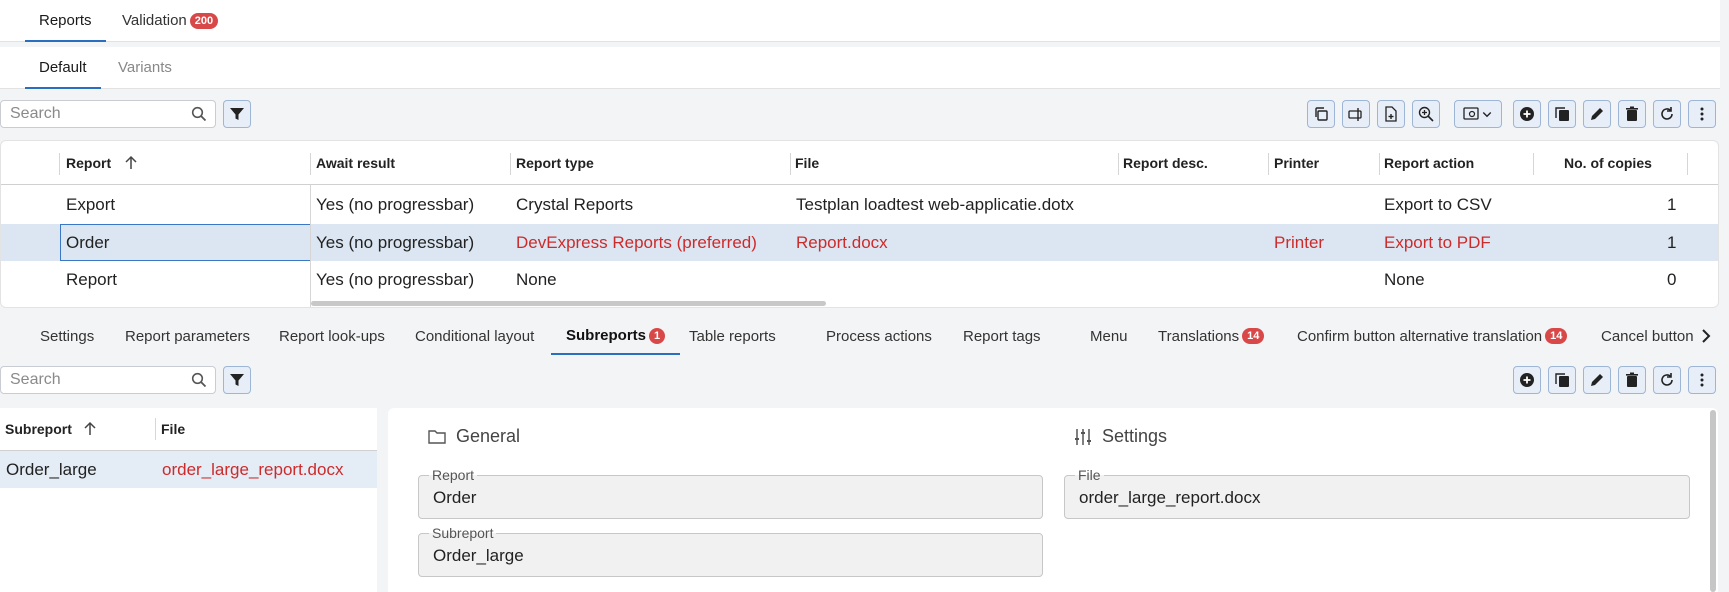 This screenshot has width=1729, height=592. I want to click on column-header-subreport: Subreport, so click(51, 429).